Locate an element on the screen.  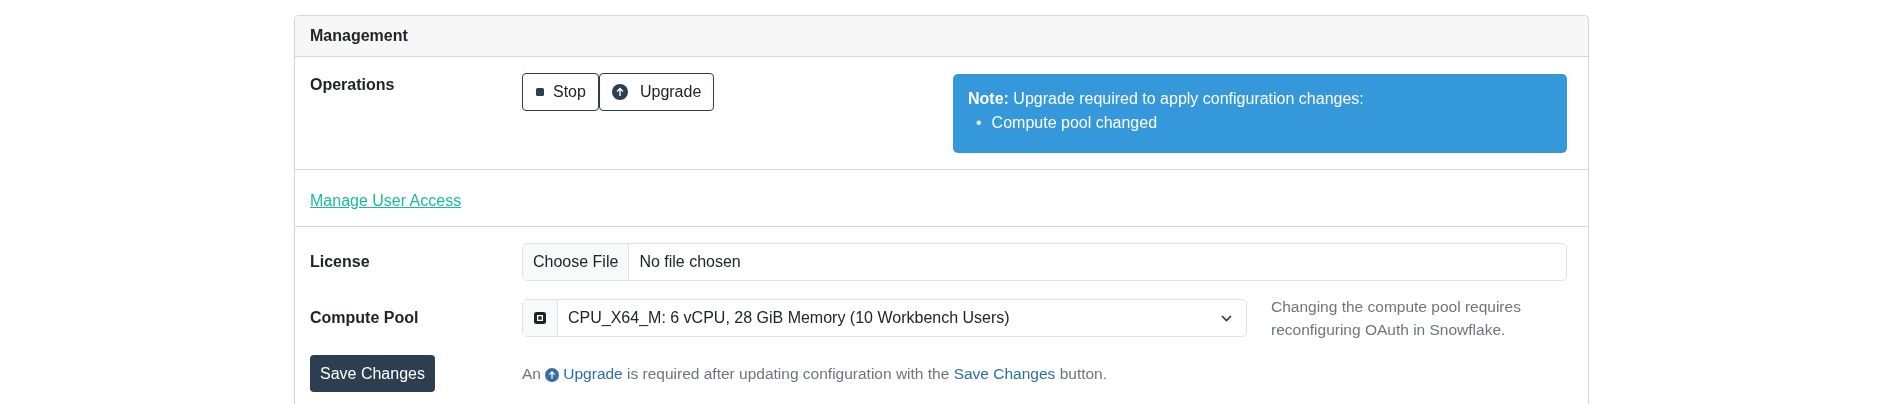
compute-pool-help: Changing the compute pool requires reconfiguring OAuth in Snowflake. is located at coordinates (1396, 318).